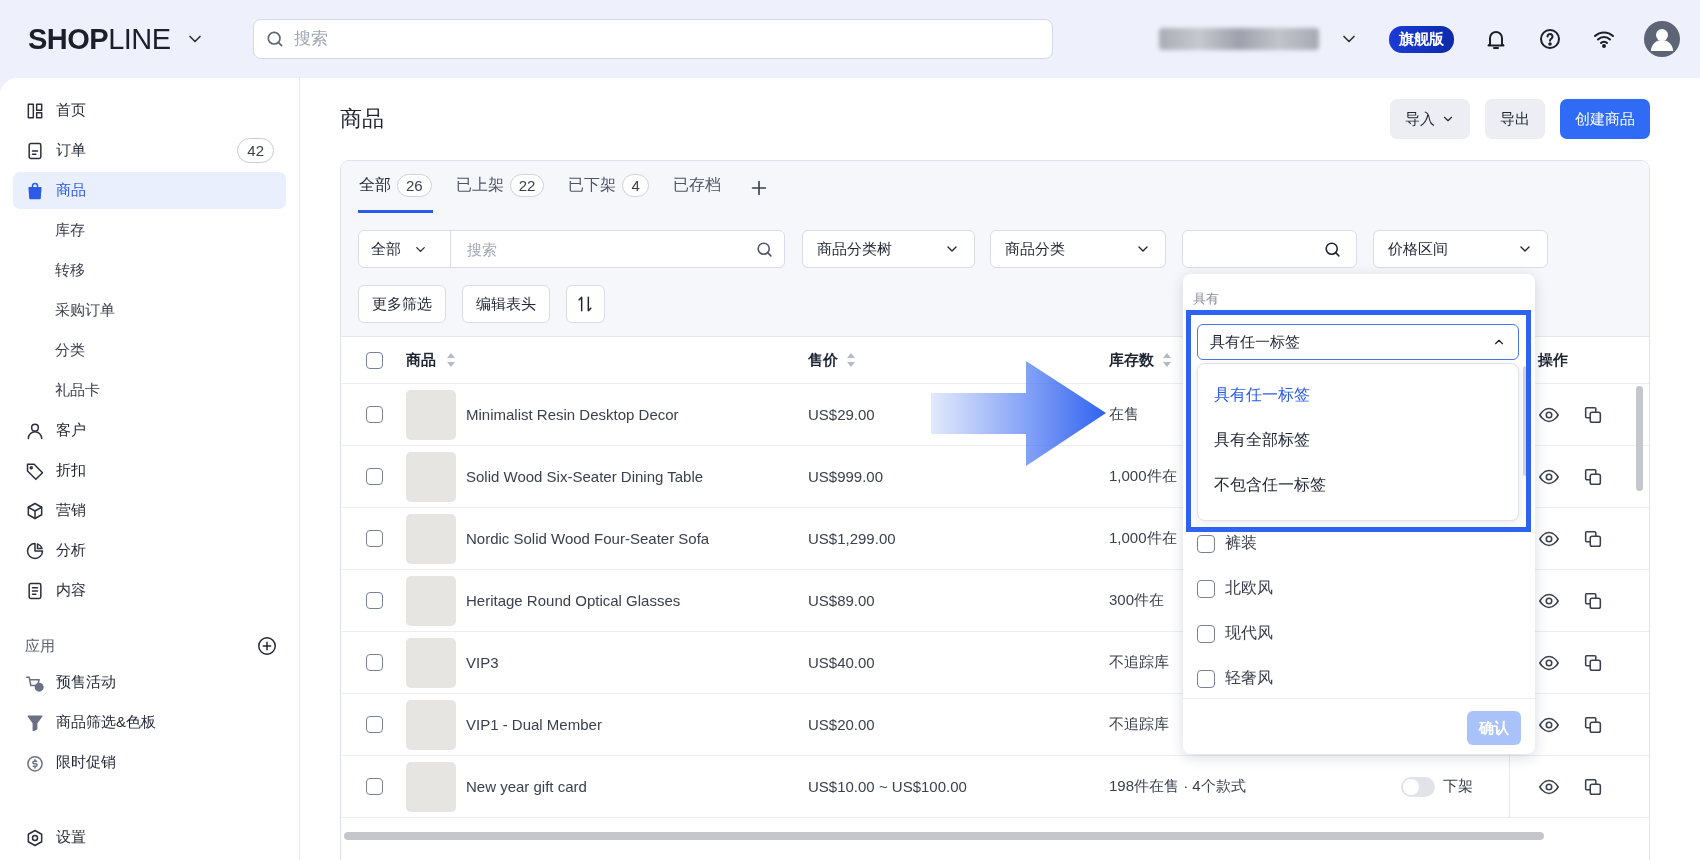 The image size is (1700, 860). Describe the element at coordinates (149, 837) in the screenshot. I see `sidebar-item: 设置` at that location.